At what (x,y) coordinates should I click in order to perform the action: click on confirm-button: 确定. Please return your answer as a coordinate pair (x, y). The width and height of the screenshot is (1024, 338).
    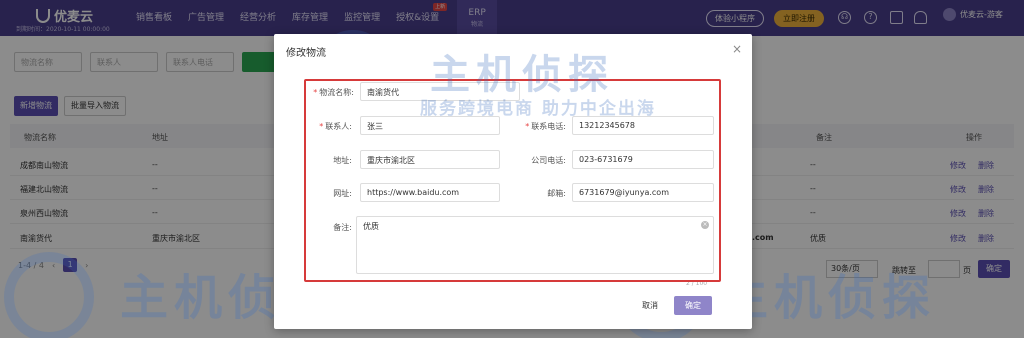
    Looking at the image, I should click on (693, 305).